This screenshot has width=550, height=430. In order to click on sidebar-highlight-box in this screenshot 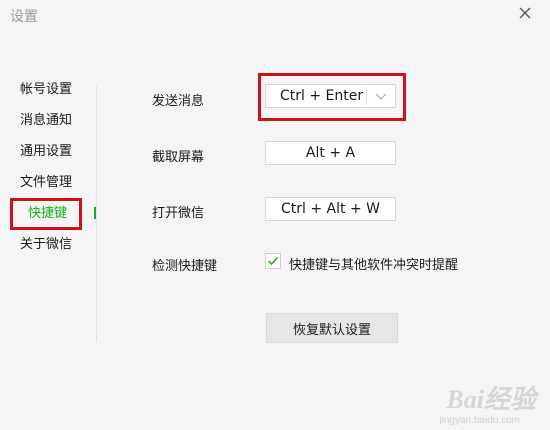, I will do `click(46, 214)`.